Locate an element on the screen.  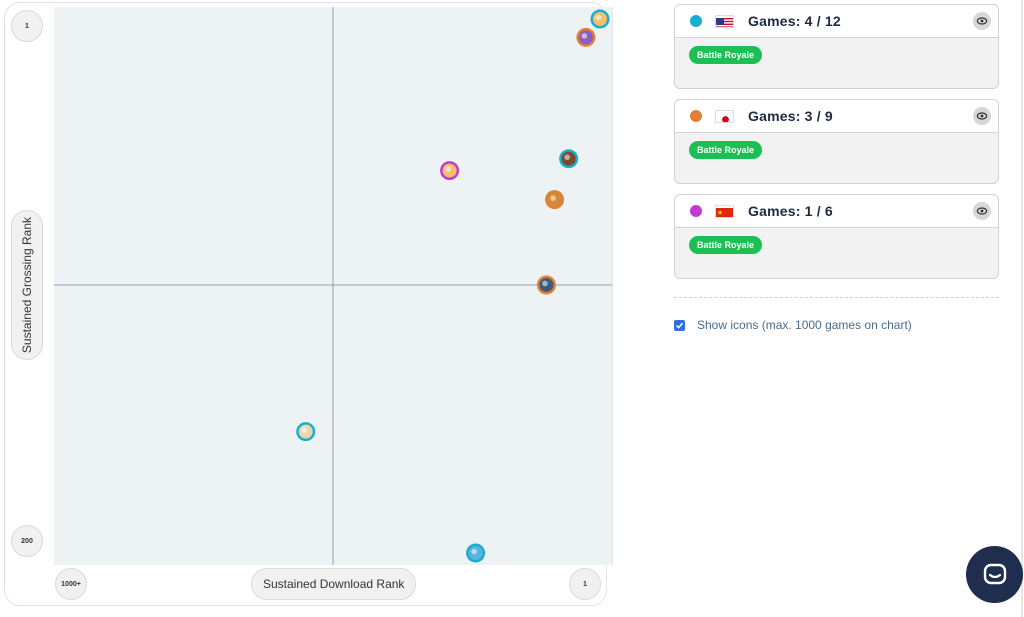
y-axis-bottom-label: 200 is located at coordinates (27, 541).